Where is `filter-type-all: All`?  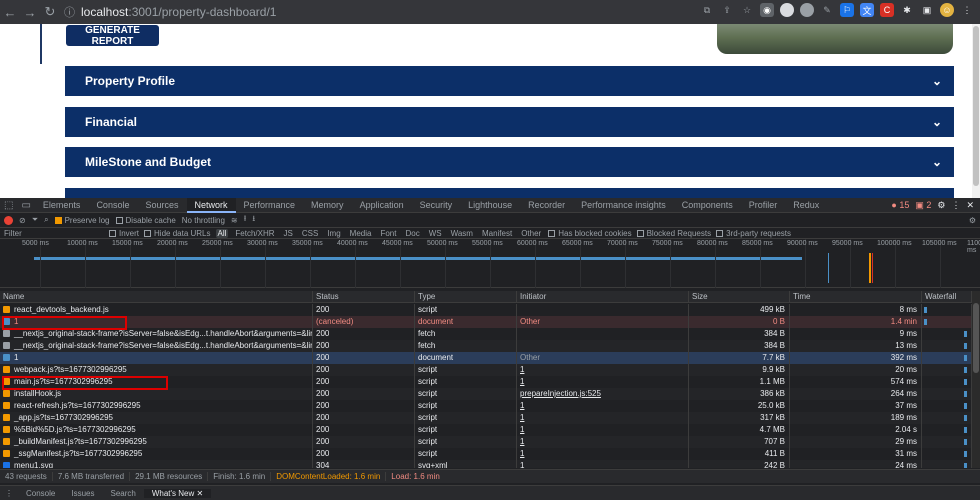 filter-type-all: All is located at coordinates (222, 233).